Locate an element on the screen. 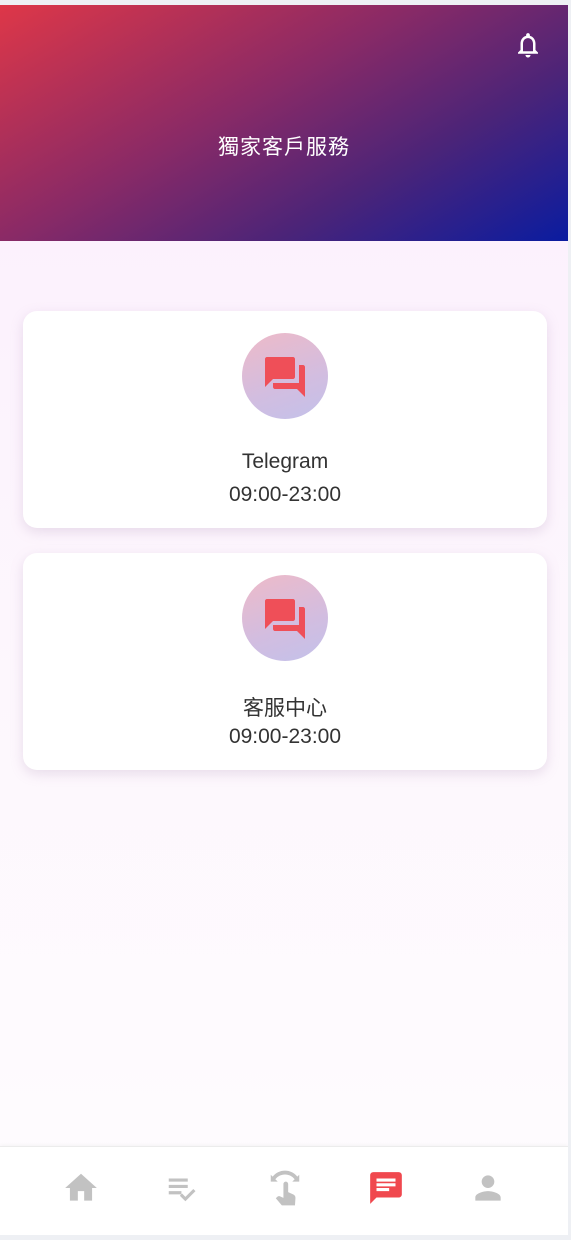 This screenshot has height=1240, width=571. message-icon is located at coordinates (386, 1188).